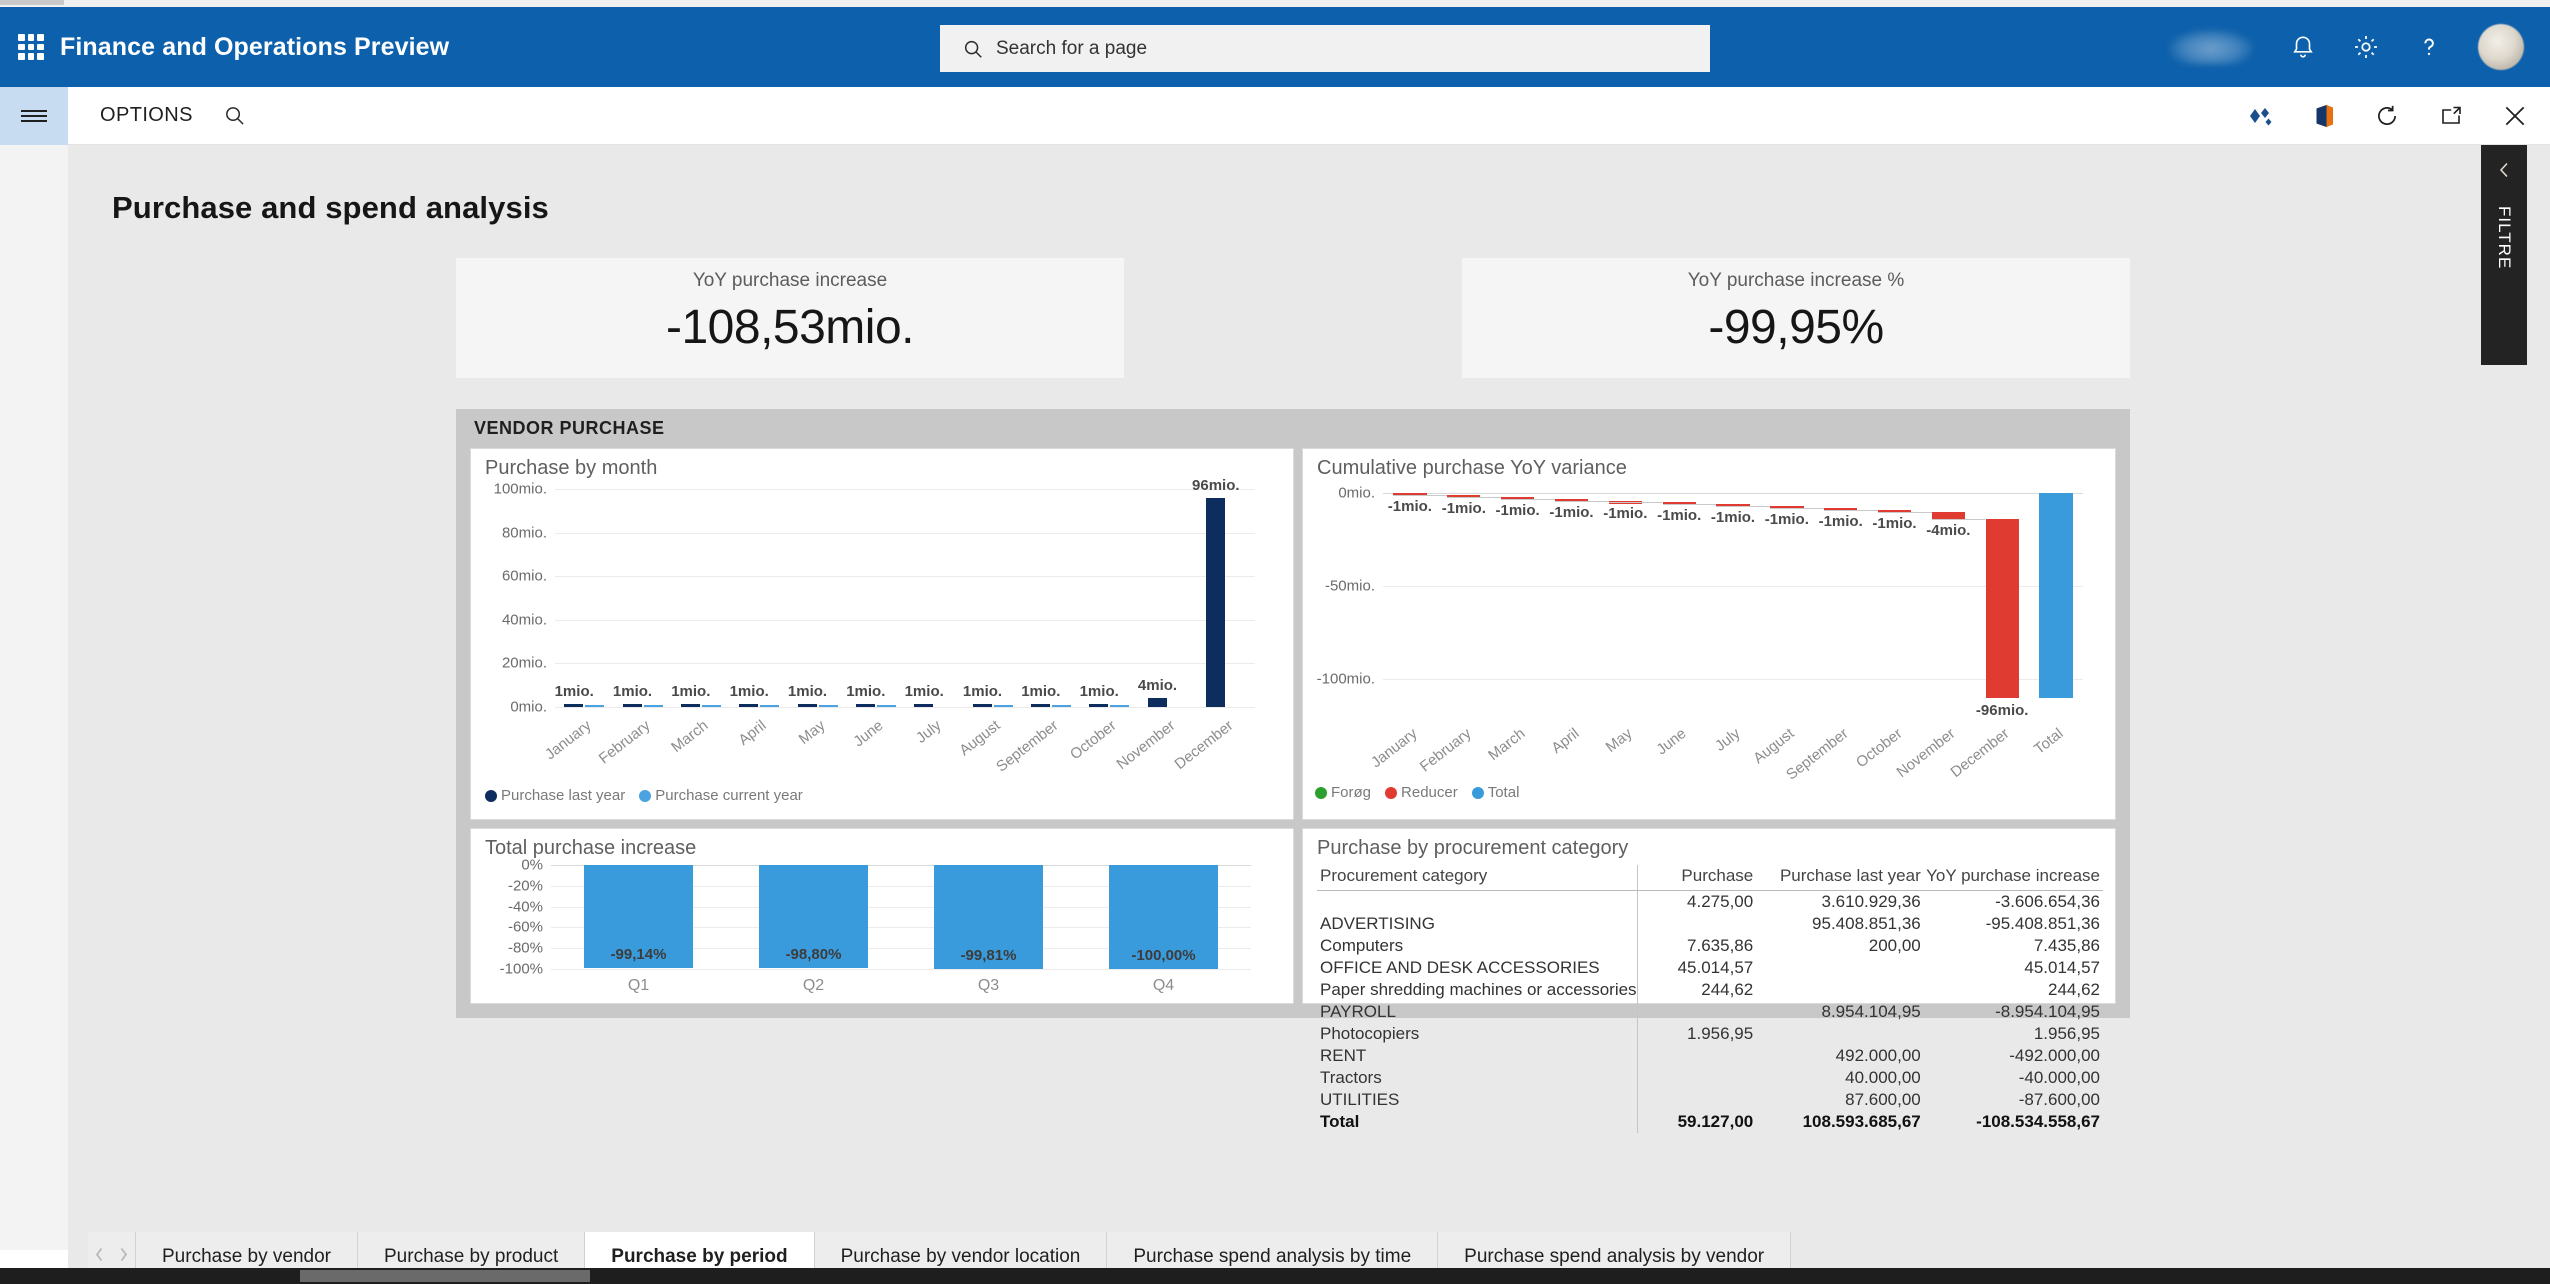 The height and width of the screenshot is (1284, 2550). Describe the element at coordinates (1343, 792) in the screenshot. I see `legend-item: Forøg` at that location.